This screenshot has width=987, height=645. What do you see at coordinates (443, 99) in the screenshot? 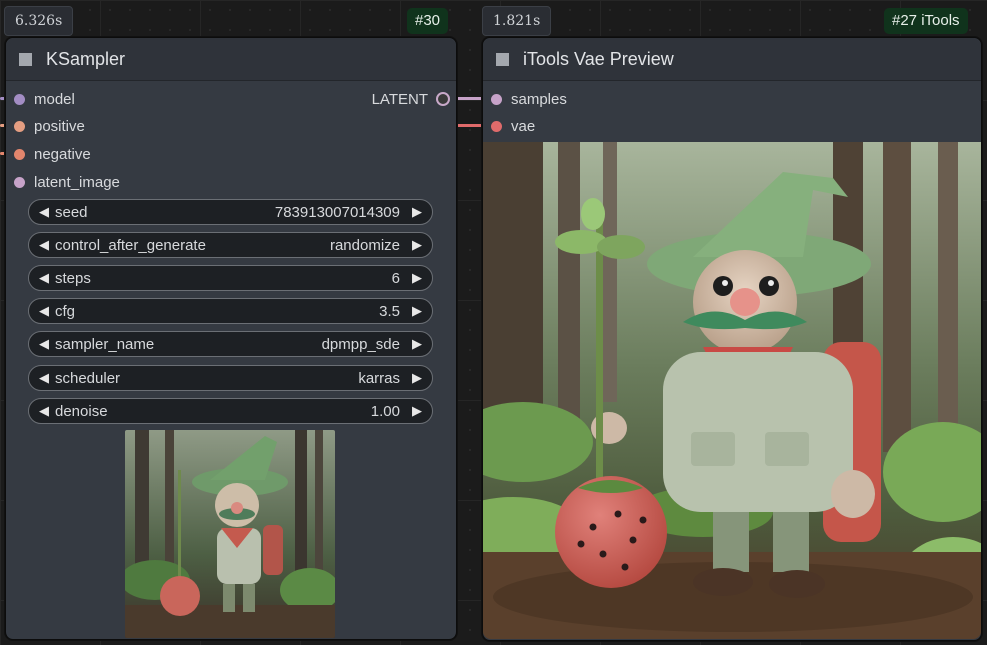
I see `output-dot-icon` at bounding box center [443, 99].